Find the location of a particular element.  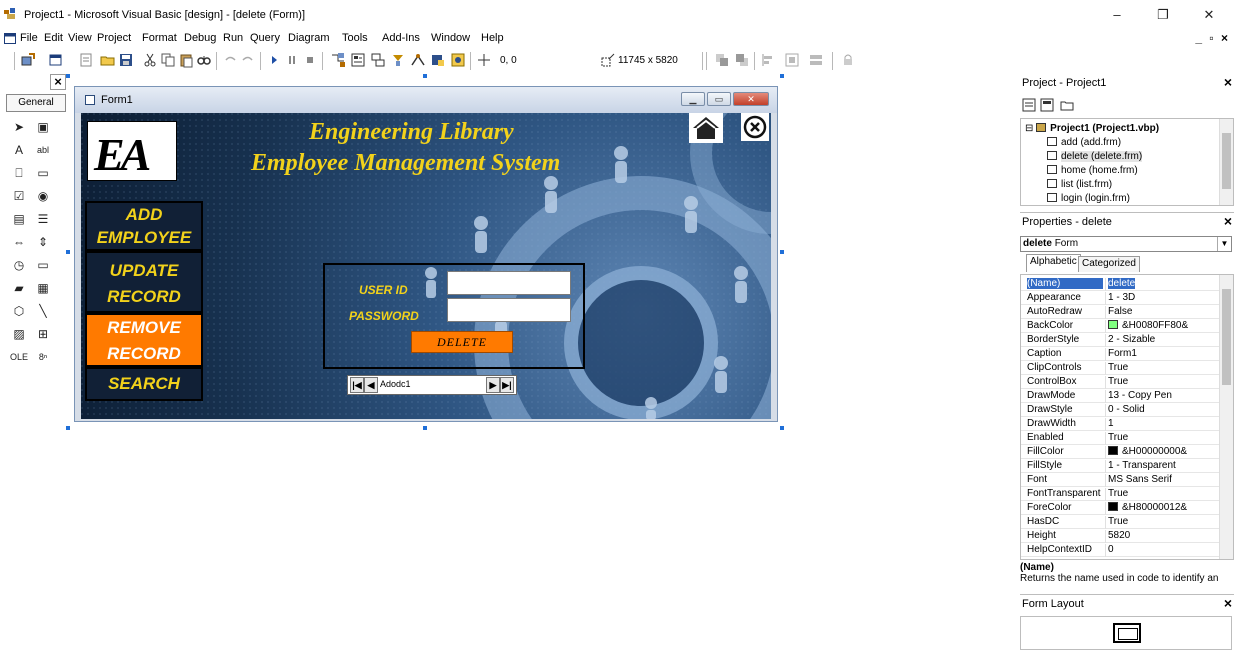

property-value-cell: 1 - Transparent is located at coordinates (1140, 466).